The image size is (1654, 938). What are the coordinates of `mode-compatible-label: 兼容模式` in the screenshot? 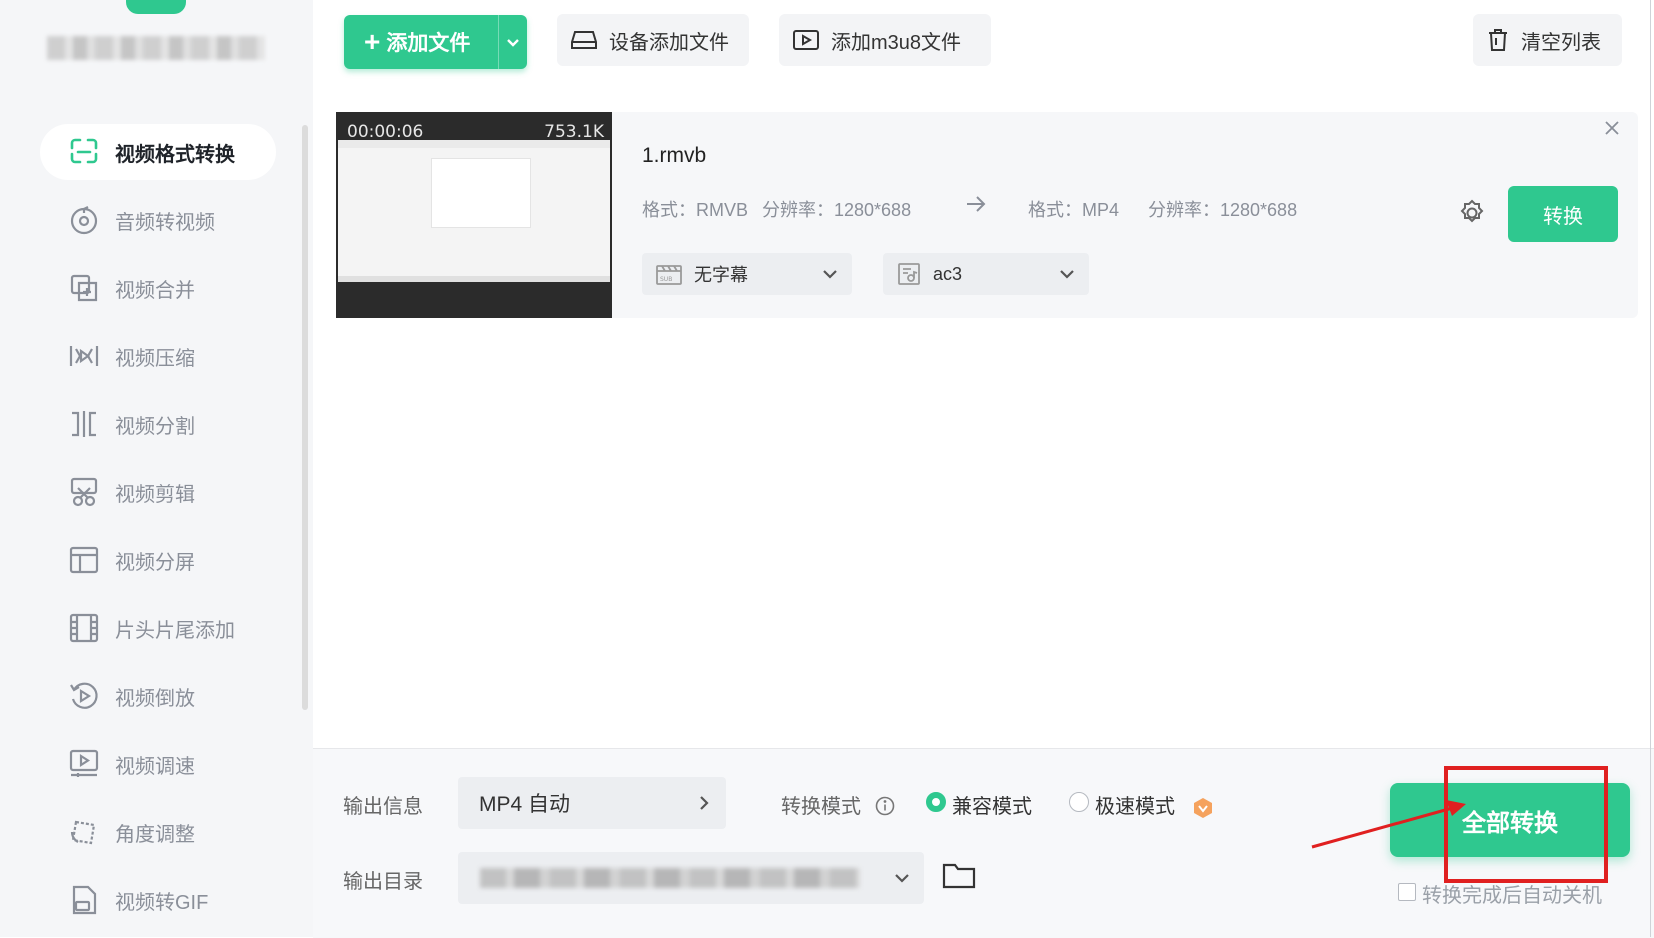 It's located at (992, 804).